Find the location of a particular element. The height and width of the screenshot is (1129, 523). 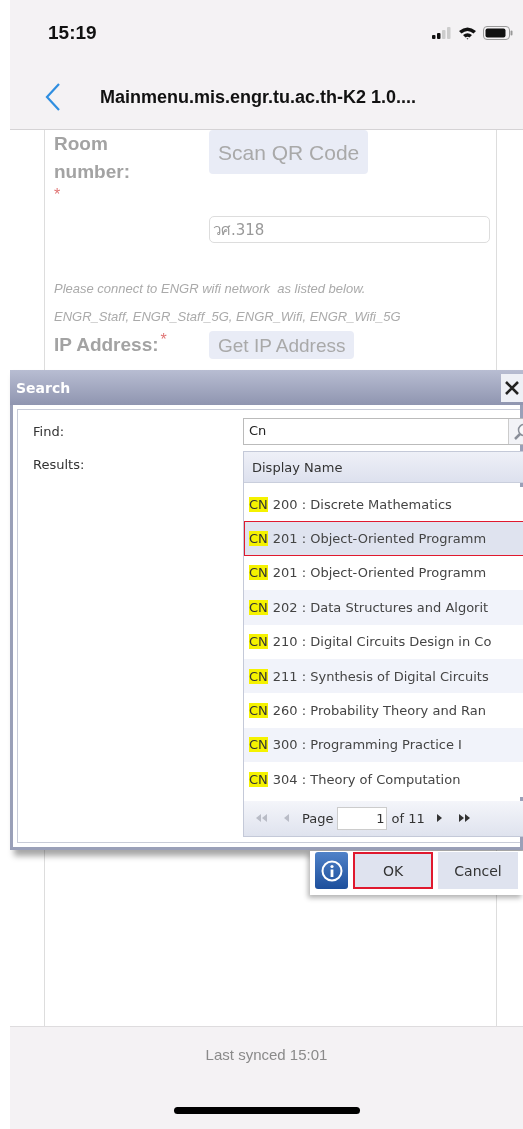

note-text: Please connect to ENGR wifi network as listed below. is located at coordinates (210, 289).